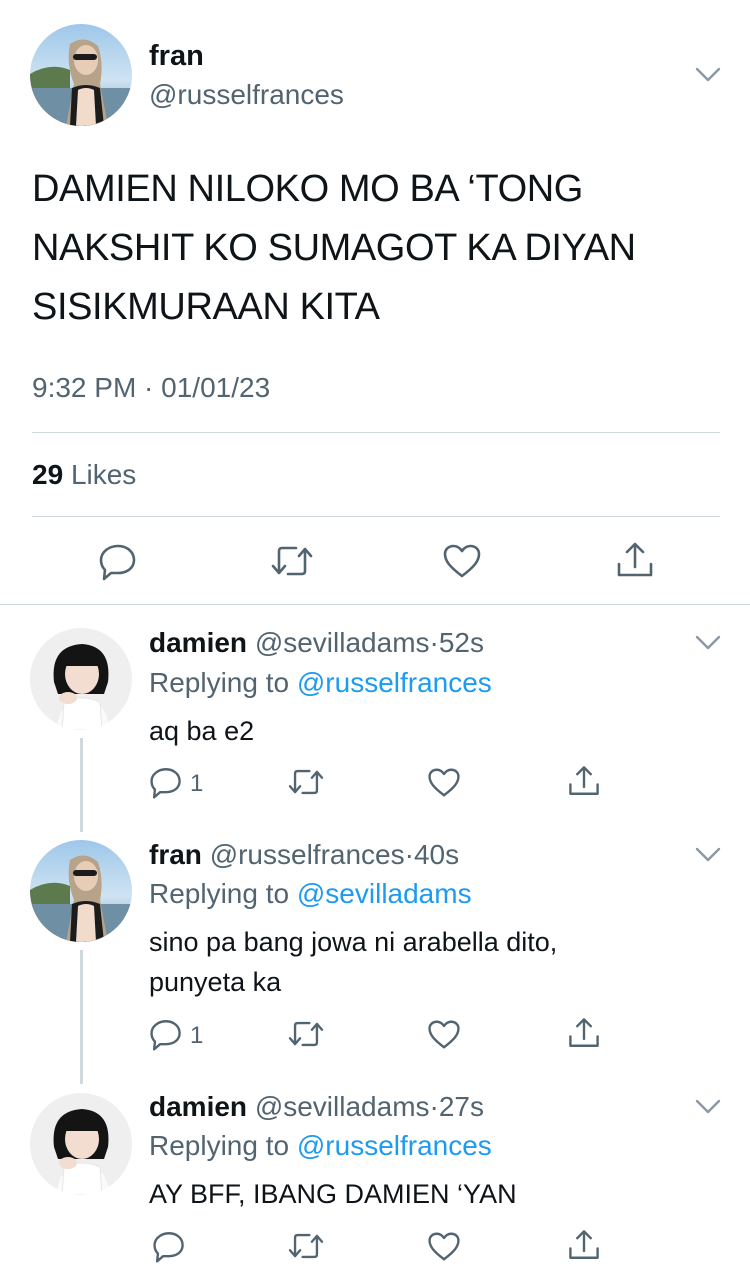 This screenshot has width=750, height=1281. What do you see at coordinates (151, 388) in the screenshot?
I see `main-tweet-timestamp: 9:32 PM · 01/01/23` at bounding box center [151, 388].